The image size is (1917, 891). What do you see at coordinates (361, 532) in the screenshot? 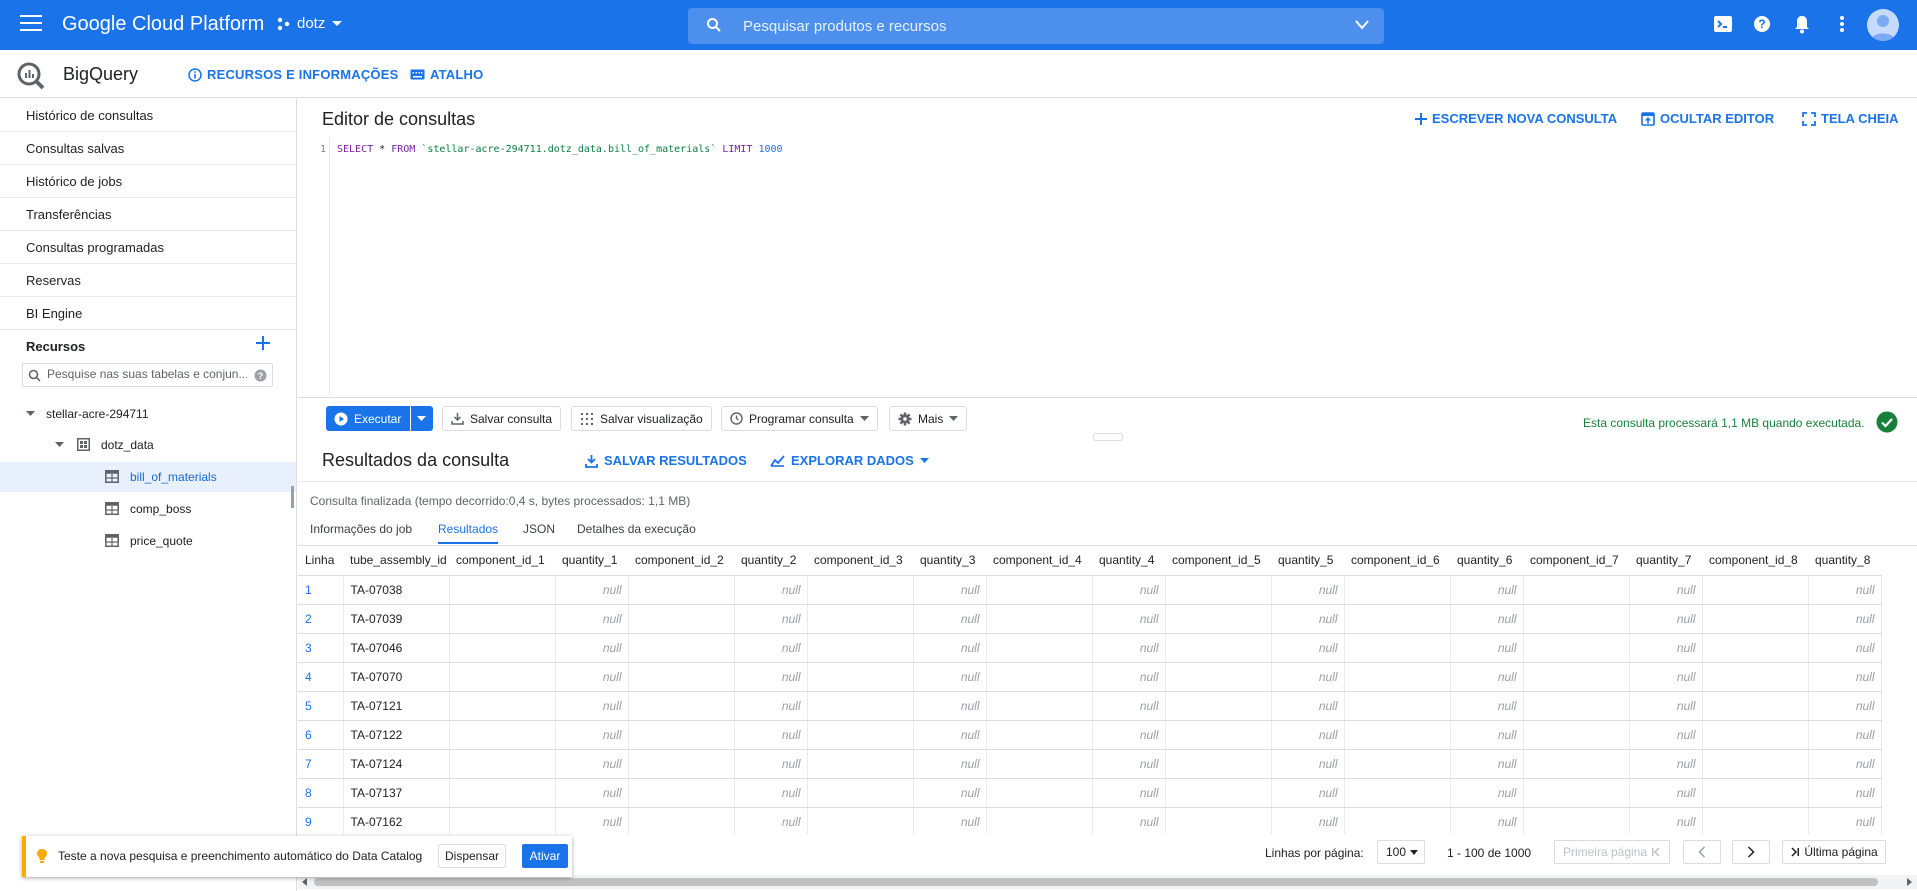
I see `tab-job-info: Informações do job` at bounding box center [361, 532].